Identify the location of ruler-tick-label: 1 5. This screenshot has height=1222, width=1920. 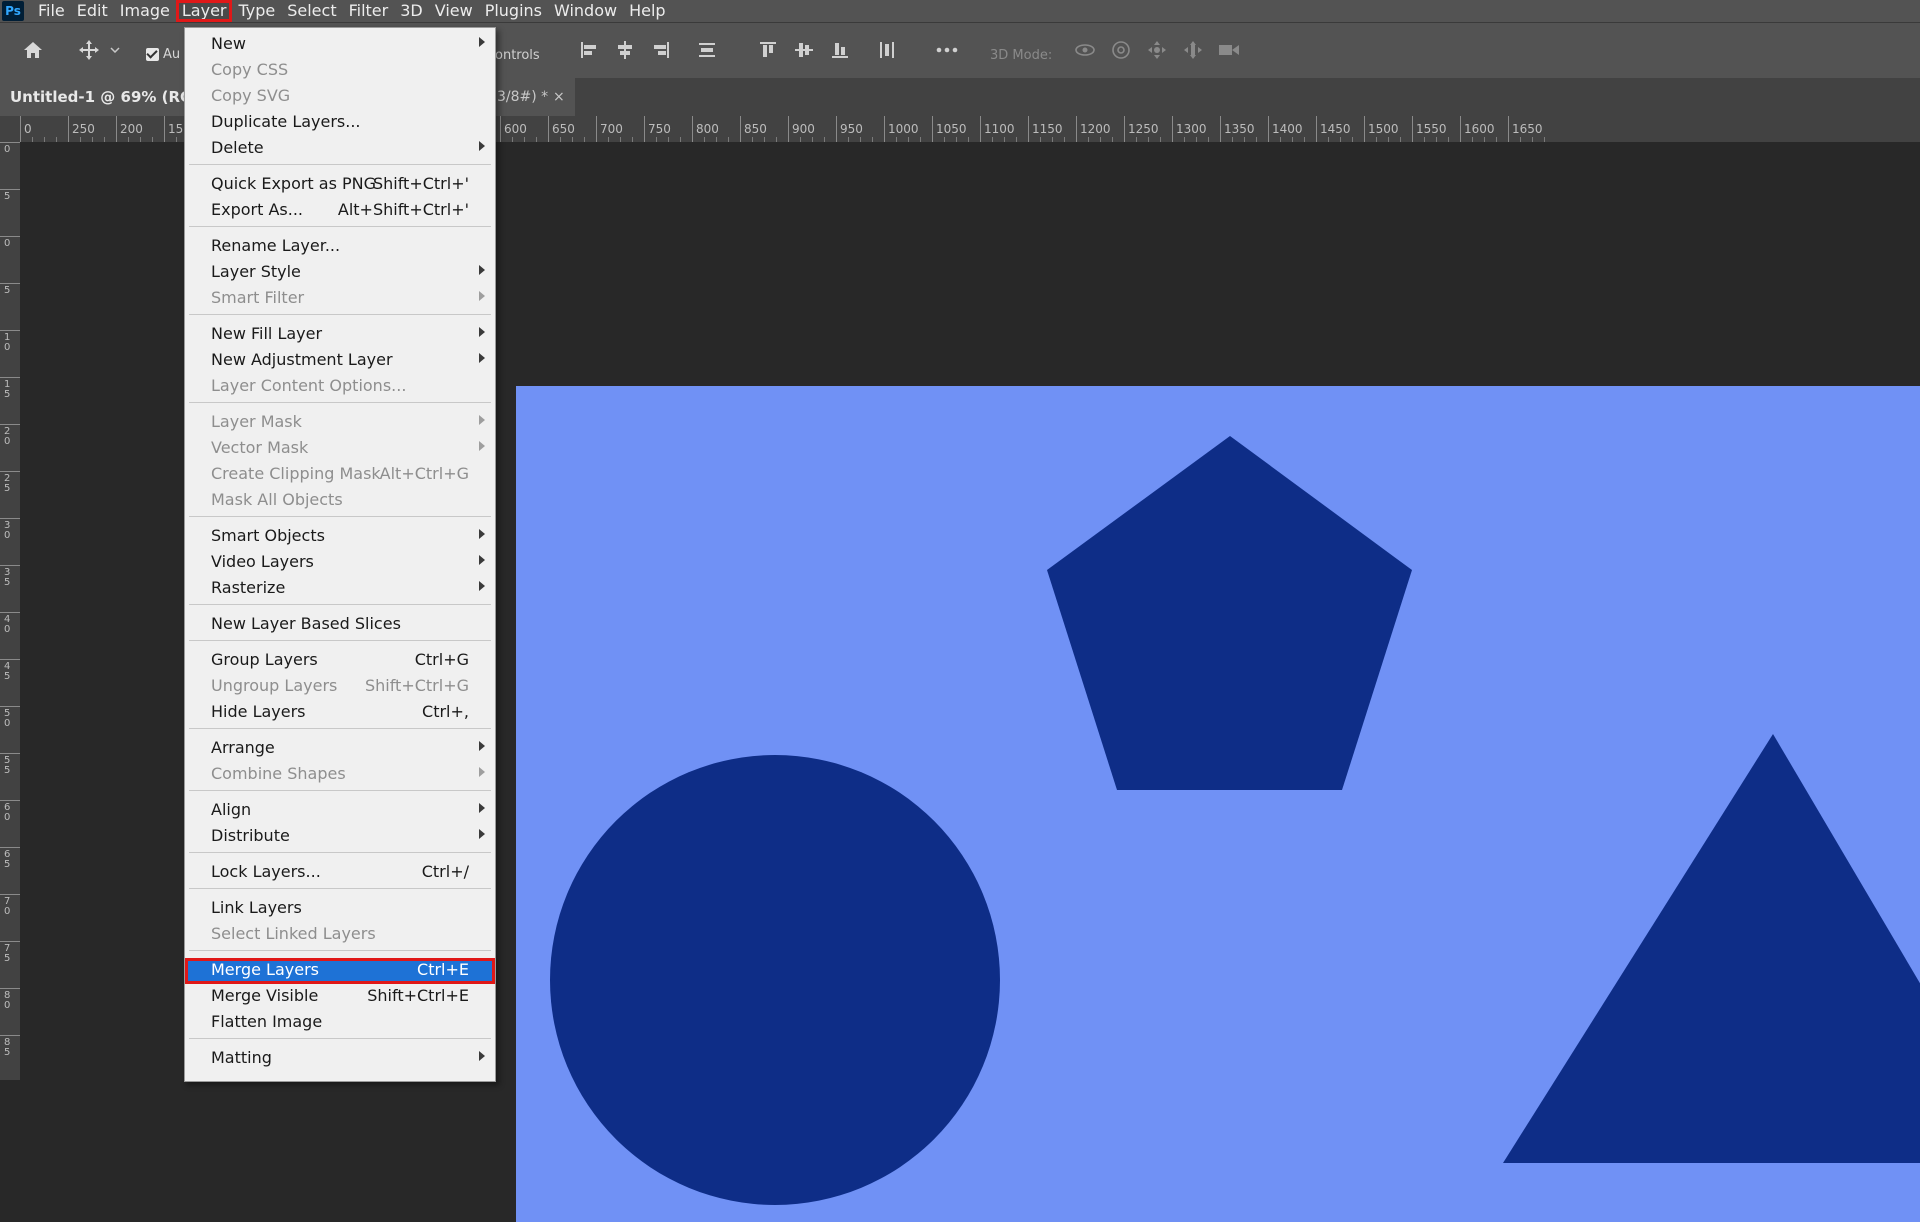
(7, 389).